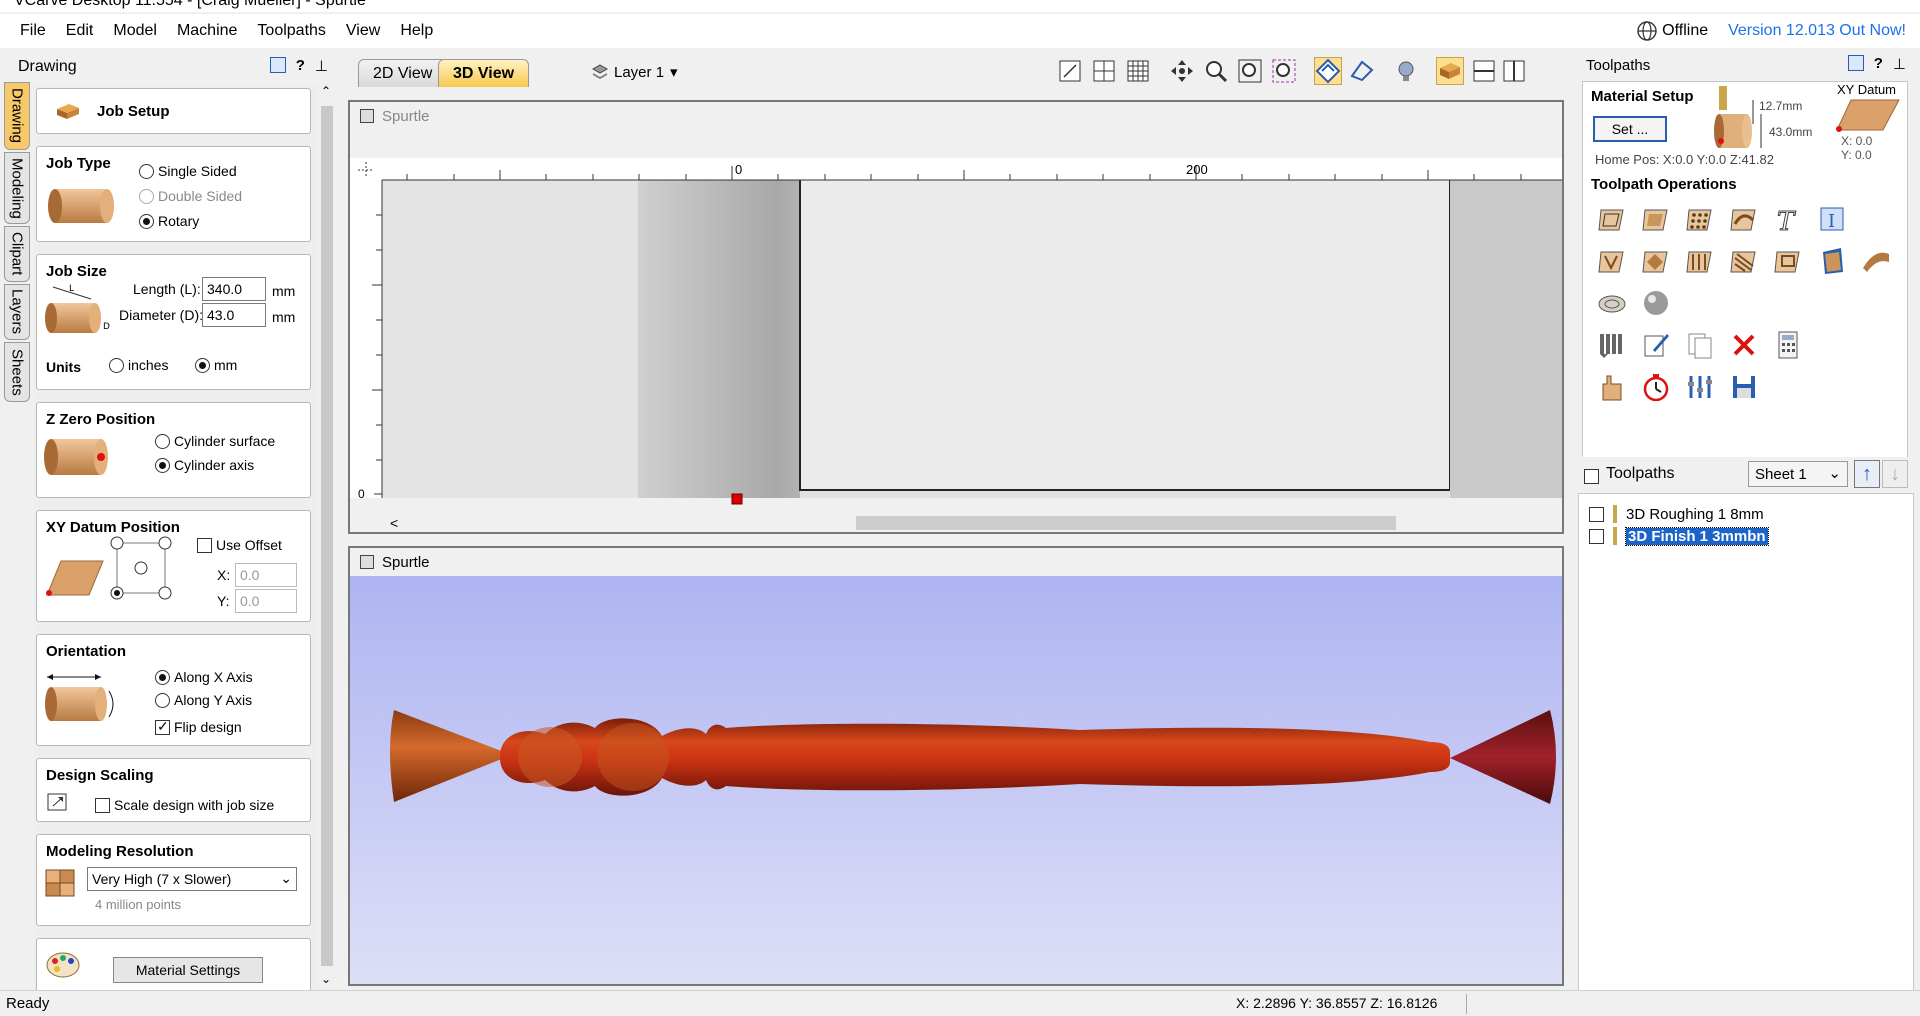 The height and width of the screenshot is (1016, 1920). Describe the element at coordinates (1832, 219) in the screenshot. I see `inlay-icon: I` at that location.